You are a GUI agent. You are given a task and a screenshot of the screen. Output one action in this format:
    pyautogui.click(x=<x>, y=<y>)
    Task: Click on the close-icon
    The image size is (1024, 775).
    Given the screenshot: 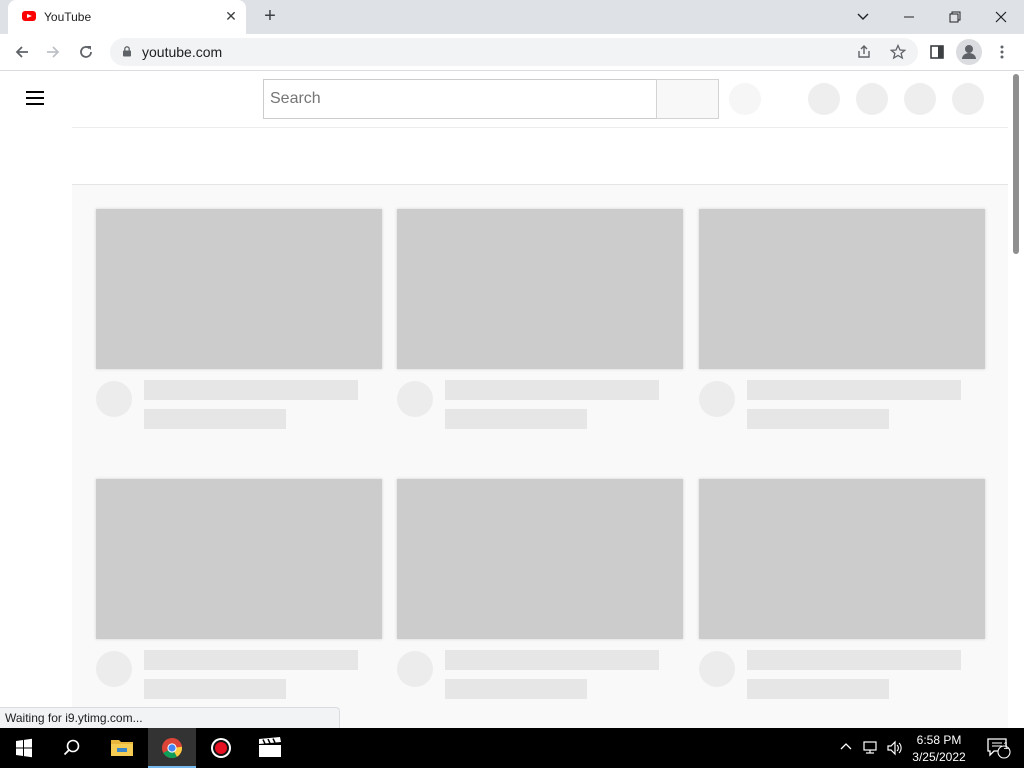 What is the action you would take?
    pyautogui.click(x=1001, y=17)
    